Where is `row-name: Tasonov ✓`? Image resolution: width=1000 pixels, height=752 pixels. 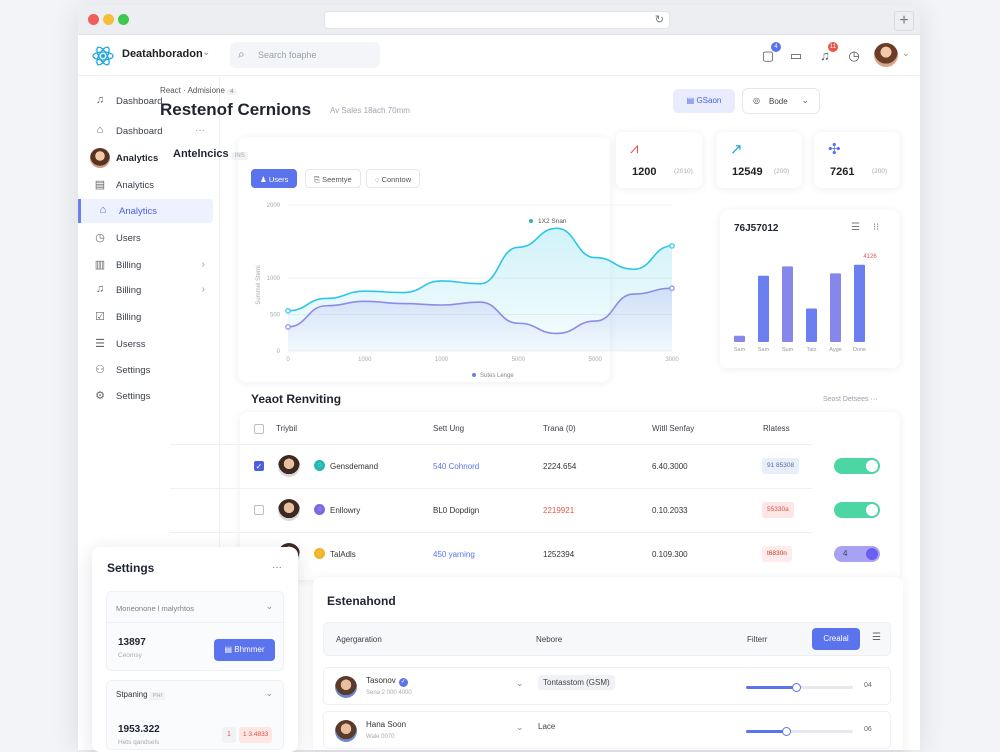 row-name: Tasonov ✓ is located at coordinates (387, 681).